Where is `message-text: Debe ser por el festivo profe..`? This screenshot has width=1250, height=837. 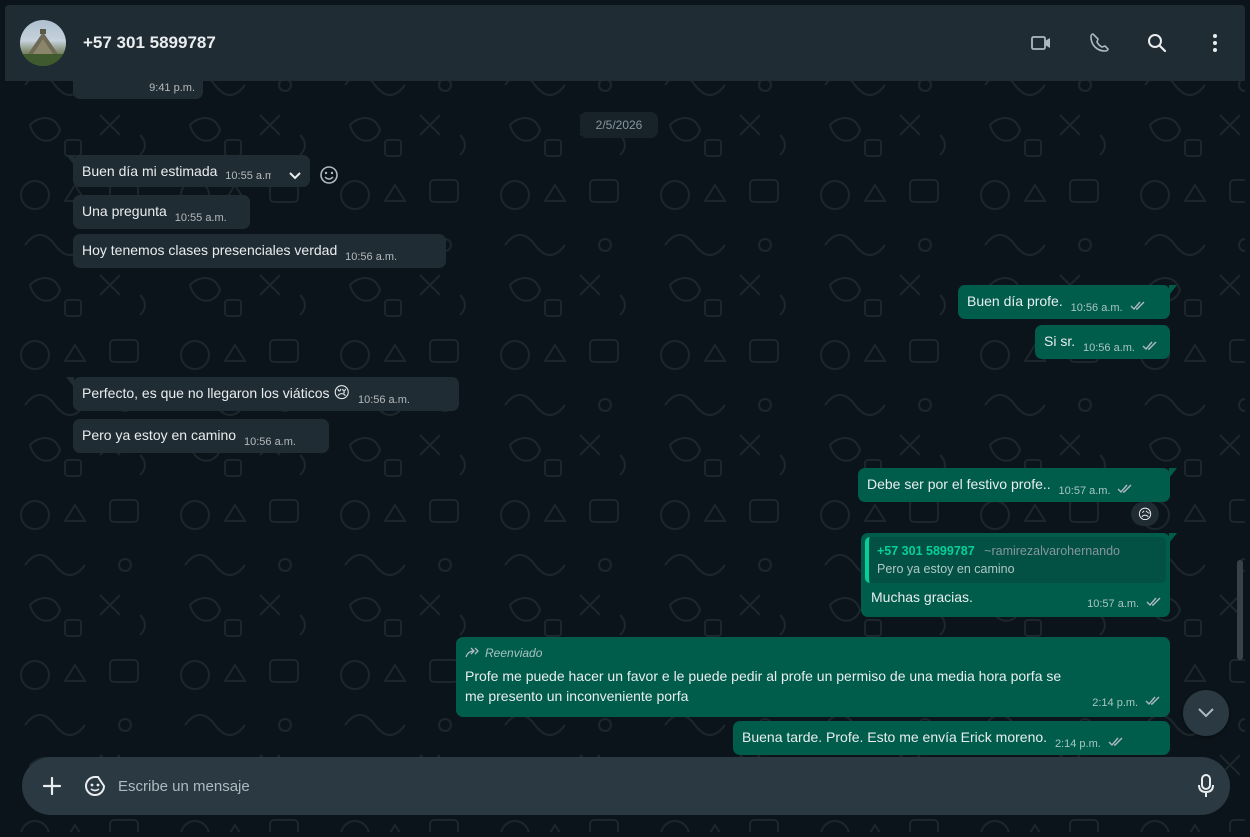 message-text: Debe ser por el festivo profe.. is located at coordinates (959, 484).